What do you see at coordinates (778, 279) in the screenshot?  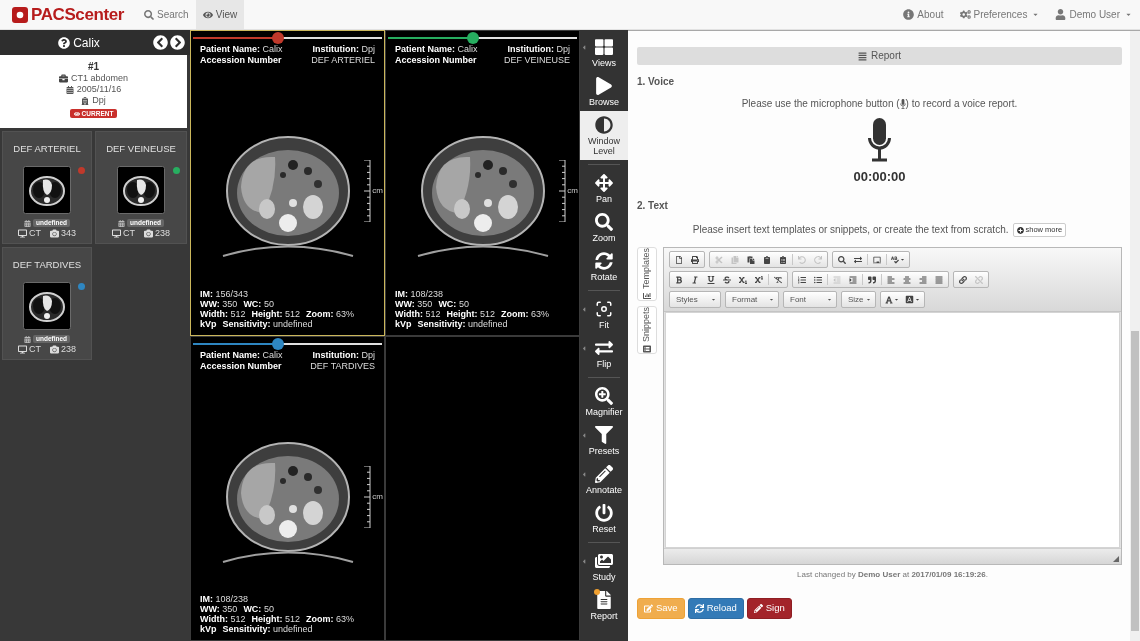 I see `clear-format-icon` at bounding box center [778, 279].